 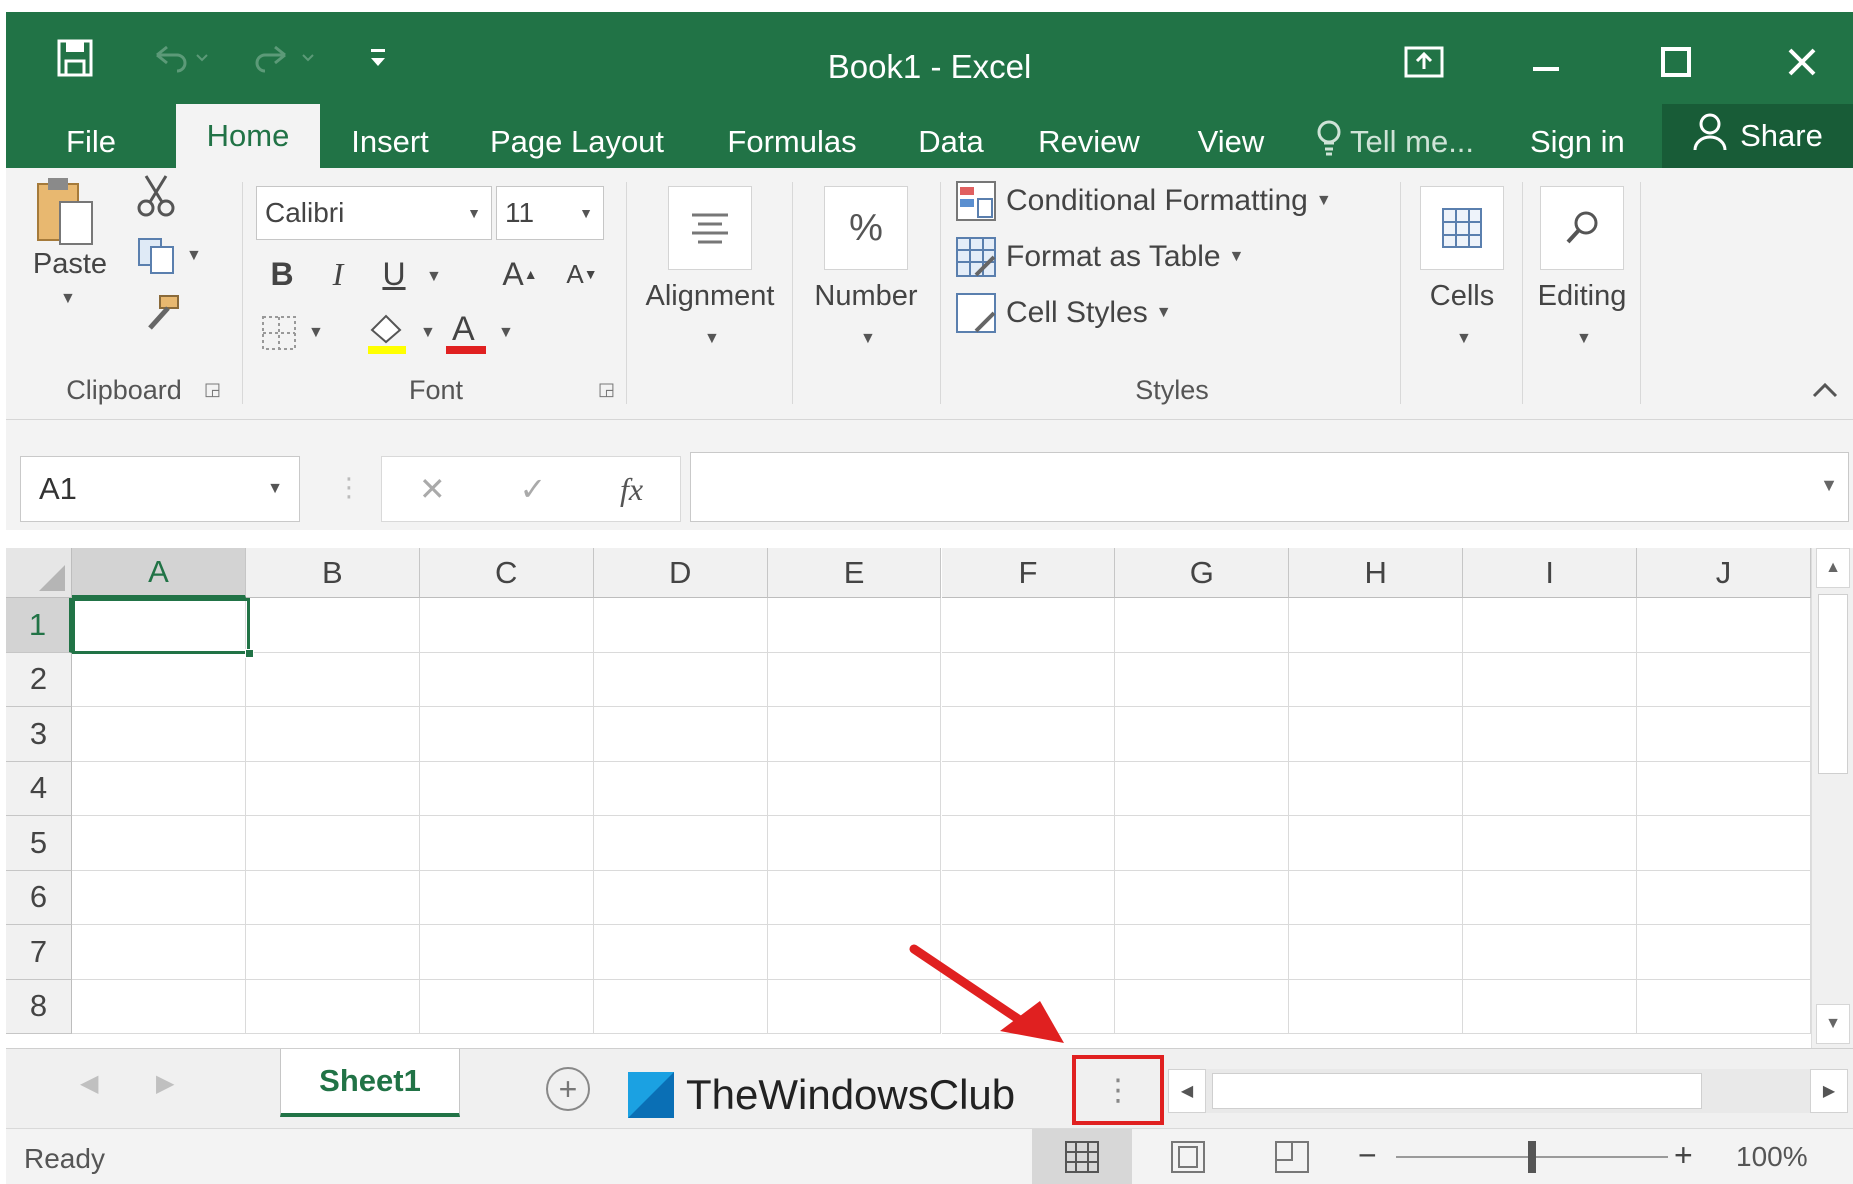 I want to click on copy-icon: ▼, so click(x=169, y=256).